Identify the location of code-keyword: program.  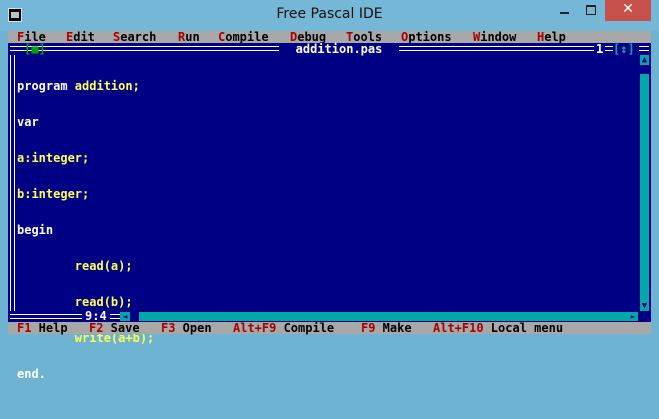
(46, 86).